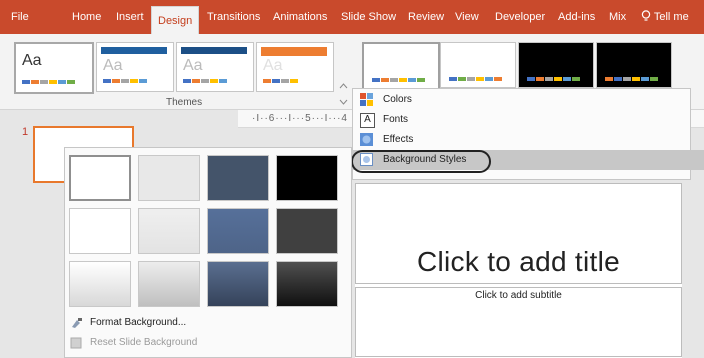  Describe the element at coordinates (175, 20) in the screenshot. I see `tab-design: Design` at that location.